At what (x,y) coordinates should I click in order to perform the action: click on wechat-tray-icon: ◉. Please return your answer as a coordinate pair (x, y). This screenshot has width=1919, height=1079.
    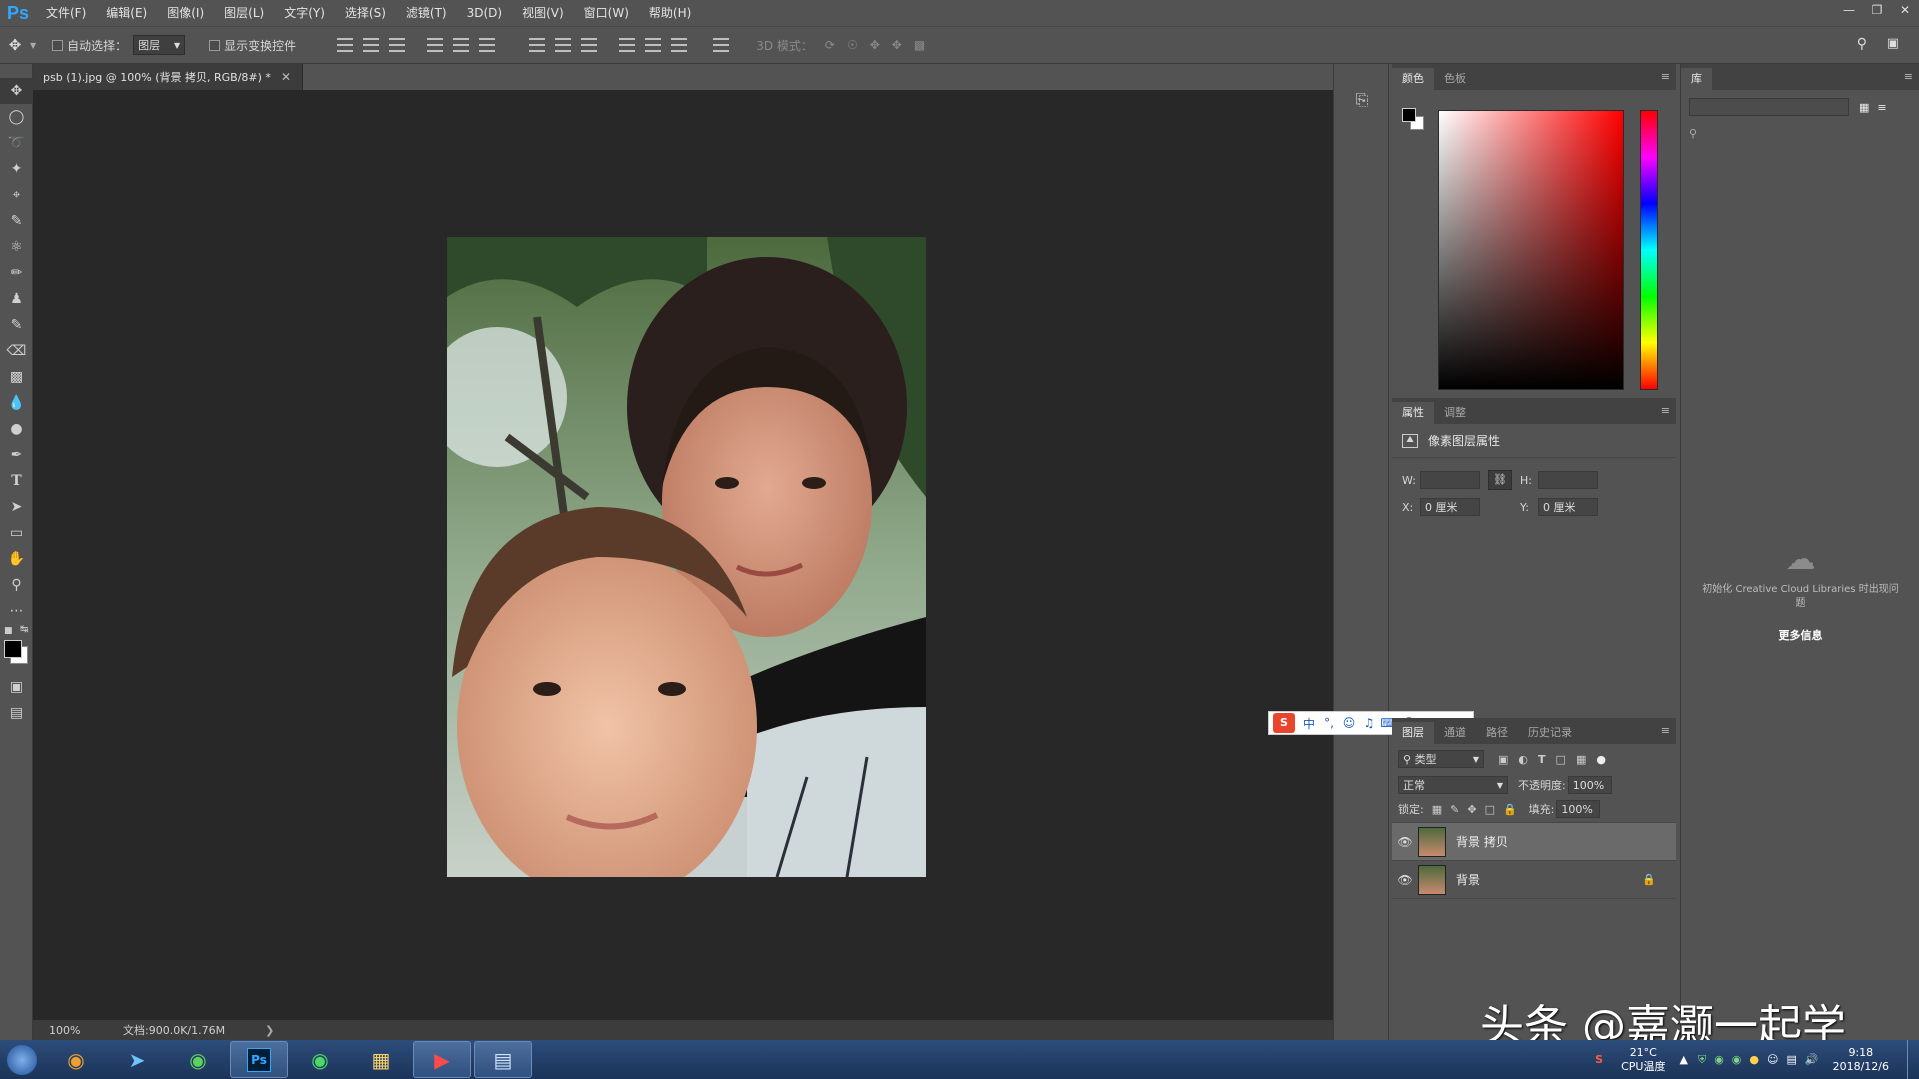
    Looking at the image, I should click on (1719, 1059).